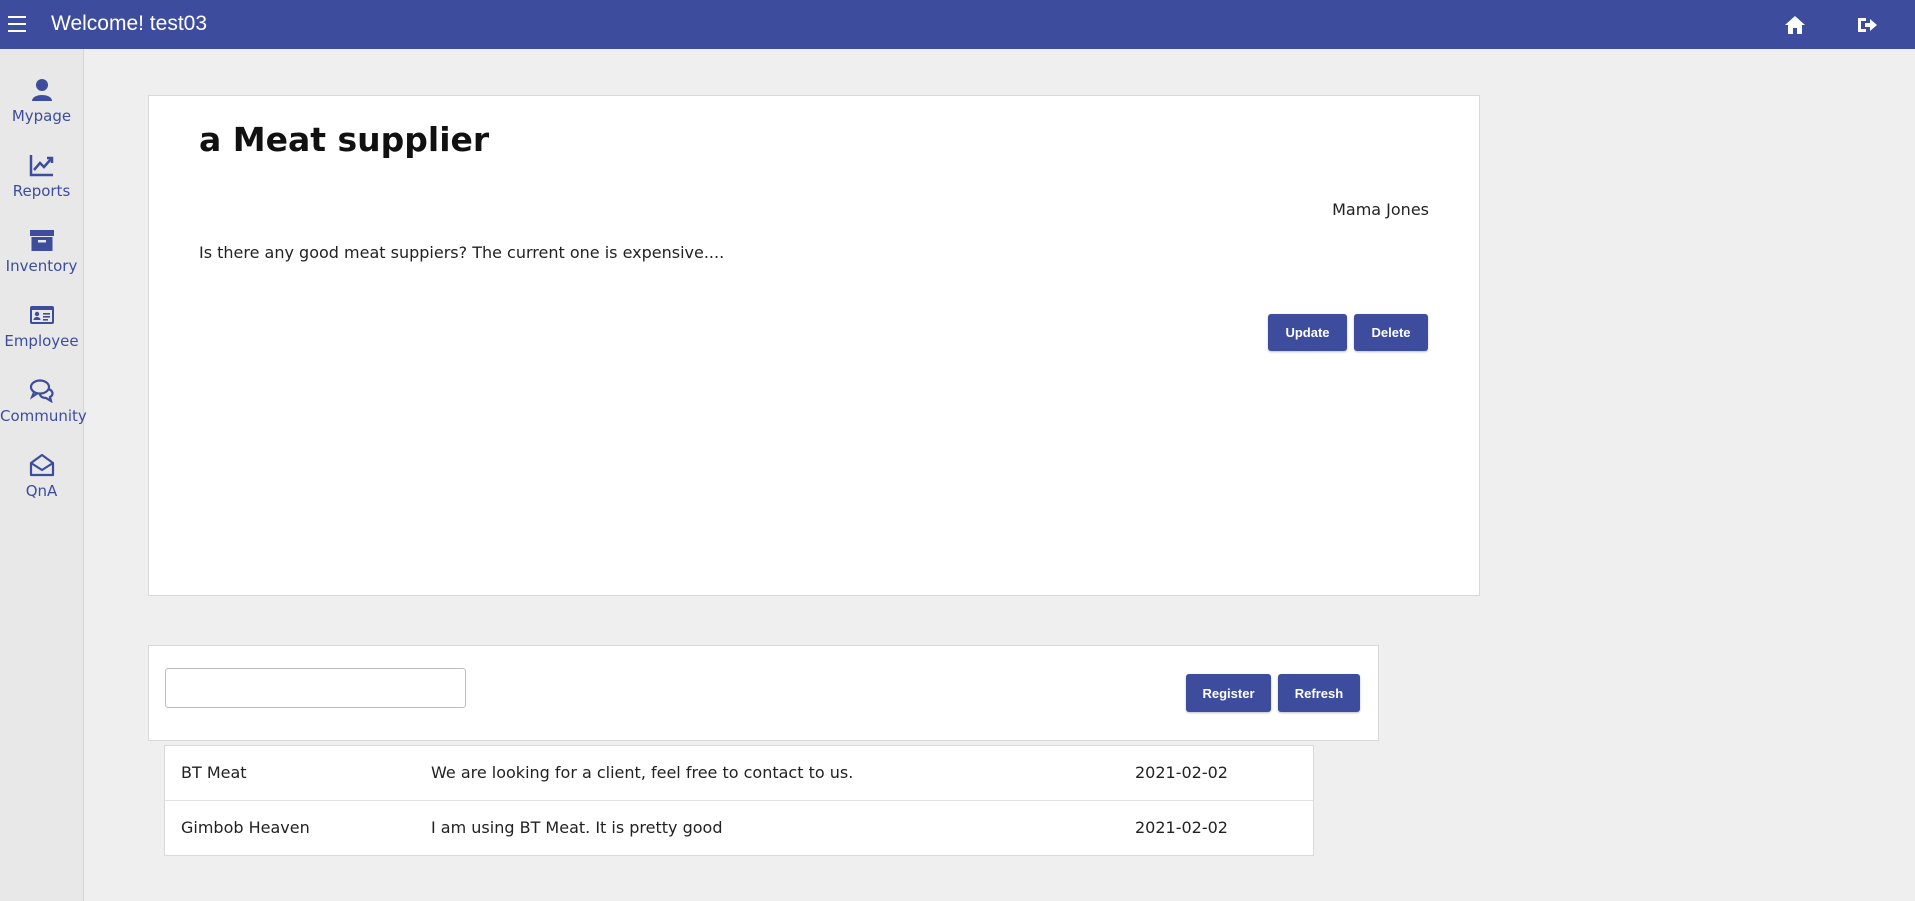  What do you see at coordinates (41, 491) in the screenshot?
I see `sidebar-item-label: QnA` at bounding box center [41, 491].